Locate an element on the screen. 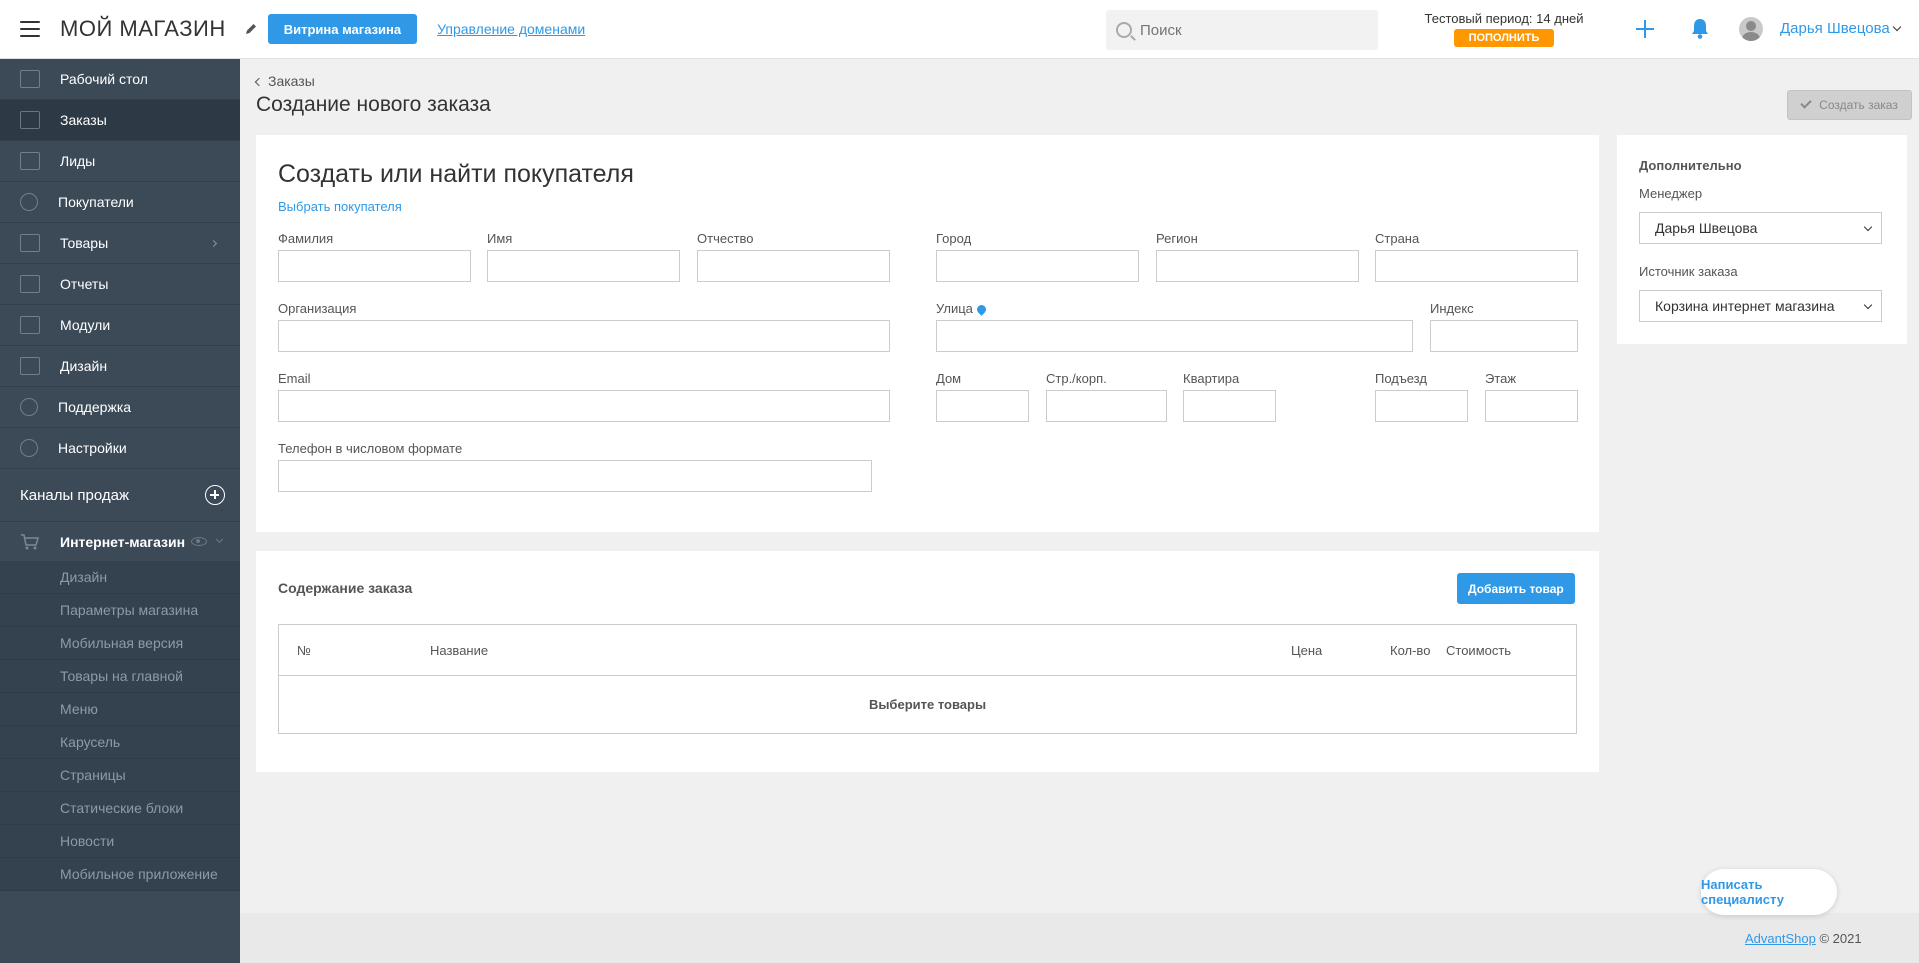  zip-input is located at coordinates (1504, 336).